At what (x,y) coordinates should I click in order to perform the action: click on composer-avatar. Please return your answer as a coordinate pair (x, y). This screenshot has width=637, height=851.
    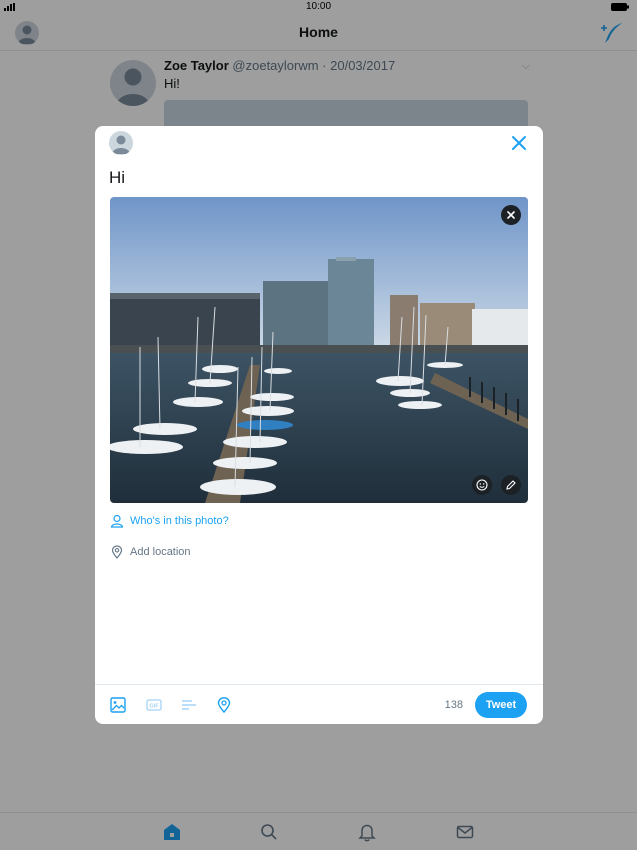
    Looking at the image, I should click on (121, 143).